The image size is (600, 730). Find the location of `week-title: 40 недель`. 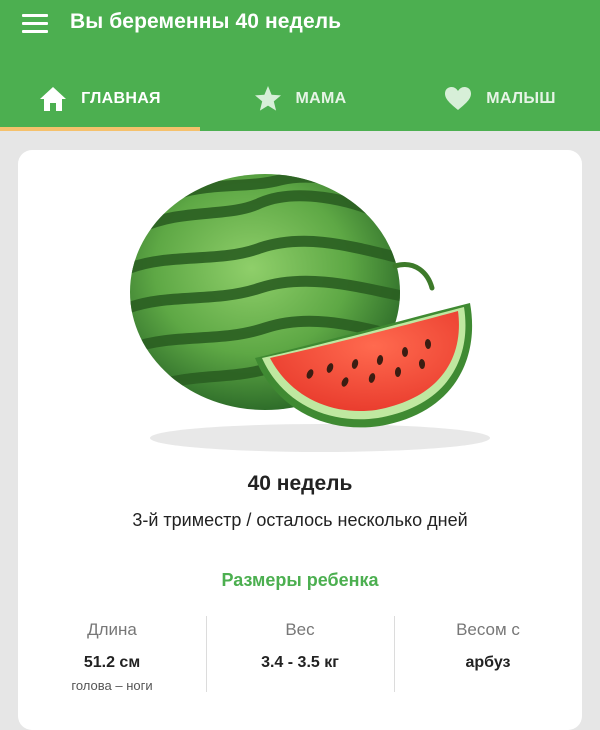

week-title: 40 недель is located at coordinates (300, 483).